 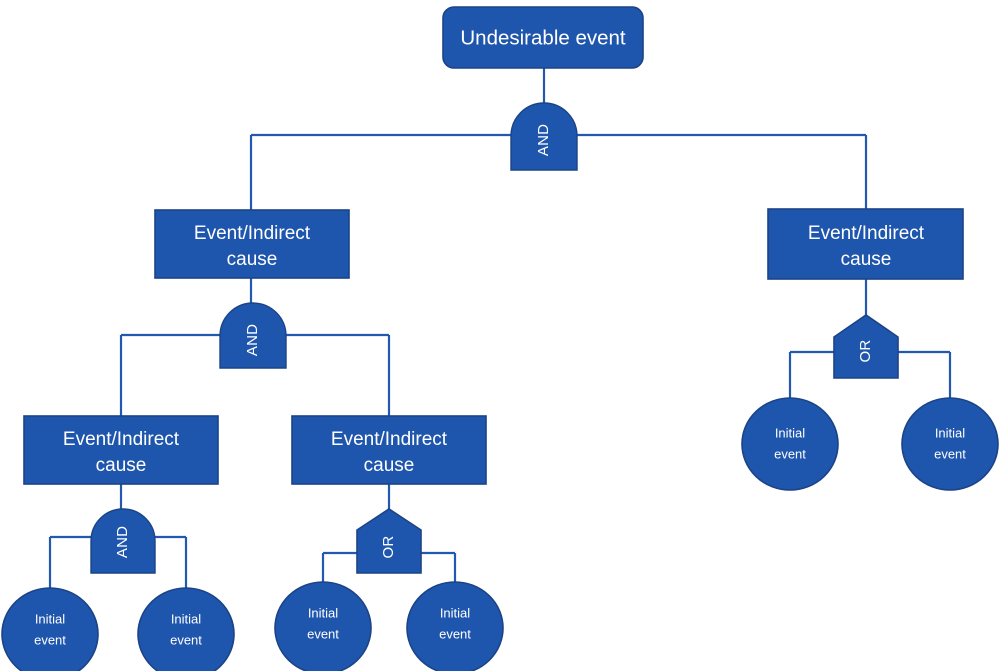 I want to click on node-gate-top: AND, so click(x=544, y=136).